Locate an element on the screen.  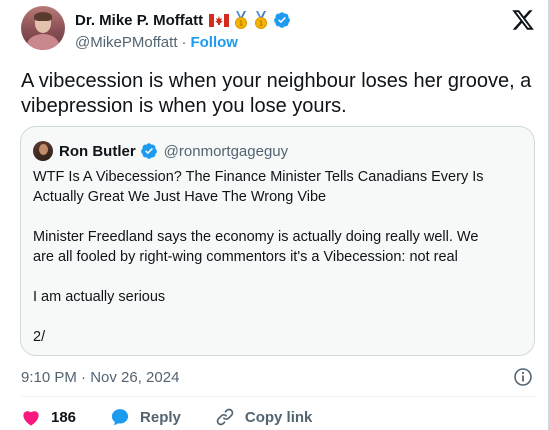
copy-link-button: Copy link is located at coordinates (264, 417).